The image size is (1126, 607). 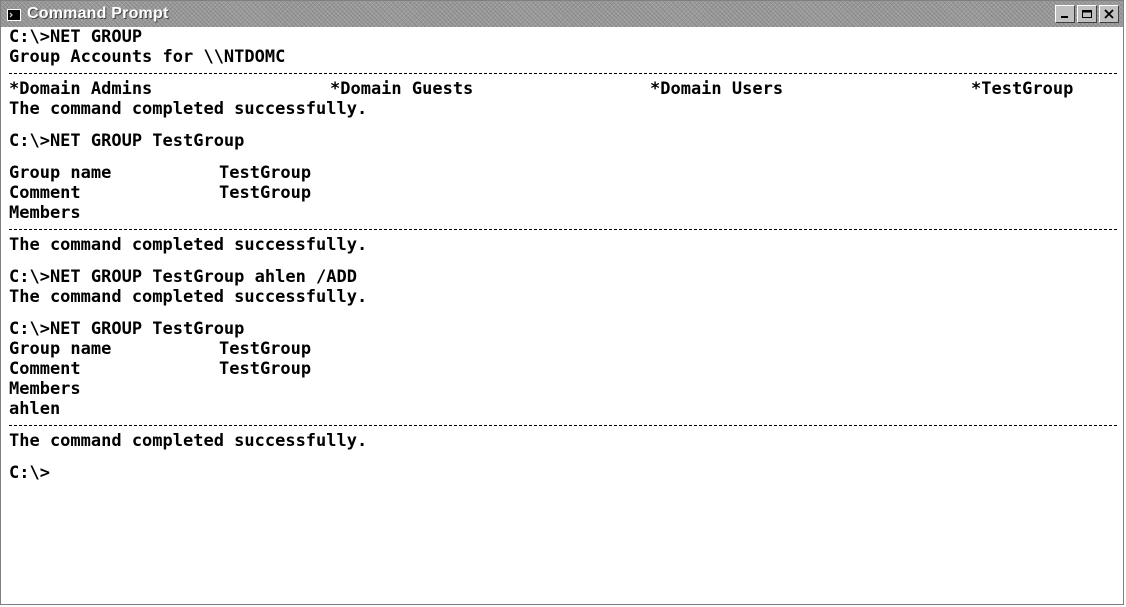 What do you see at coordinates (76, 37) in the screenshot?
I see `console-line: C:\>NET GROUP` at bounding box center [76, 37].